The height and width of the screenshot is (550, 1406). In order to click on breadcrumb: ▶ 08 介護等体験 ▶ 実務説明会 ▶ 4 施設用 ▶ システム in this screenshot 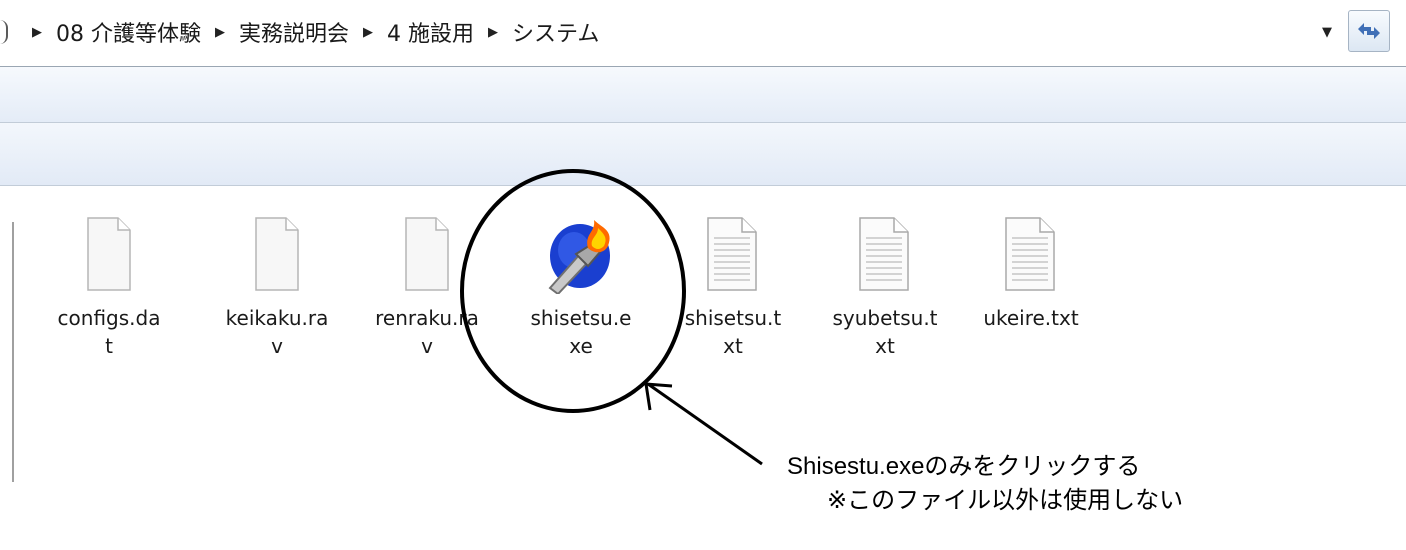, I will do `click(299, 32)`.